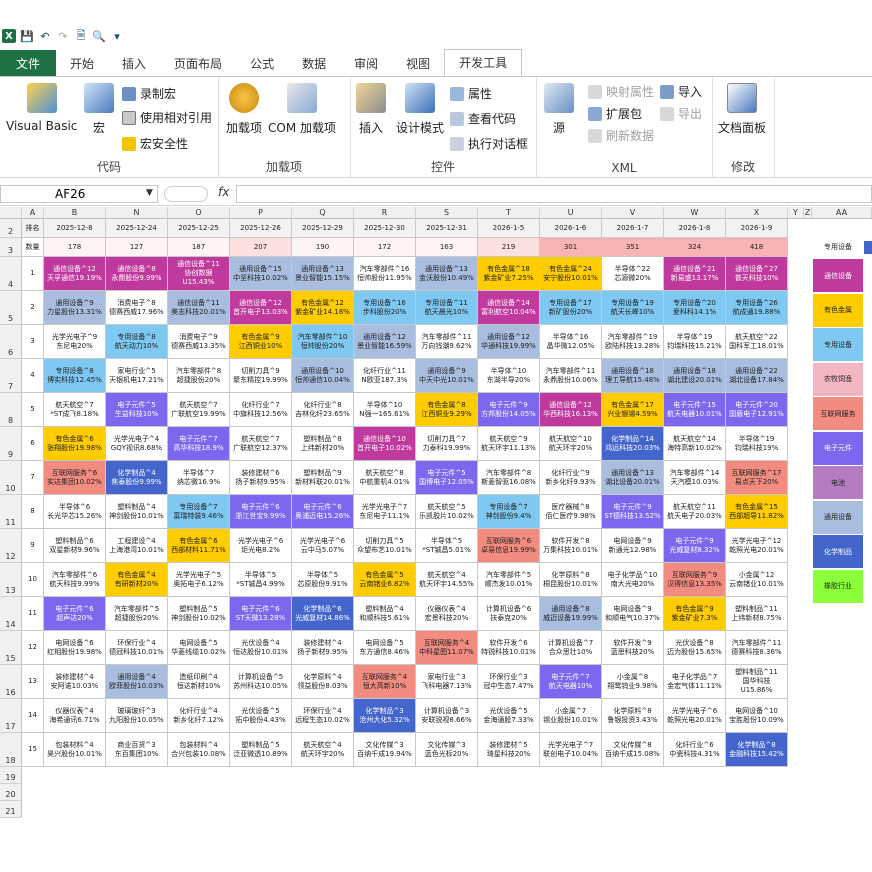  I want to click on column-header: O, so click(199, 213).